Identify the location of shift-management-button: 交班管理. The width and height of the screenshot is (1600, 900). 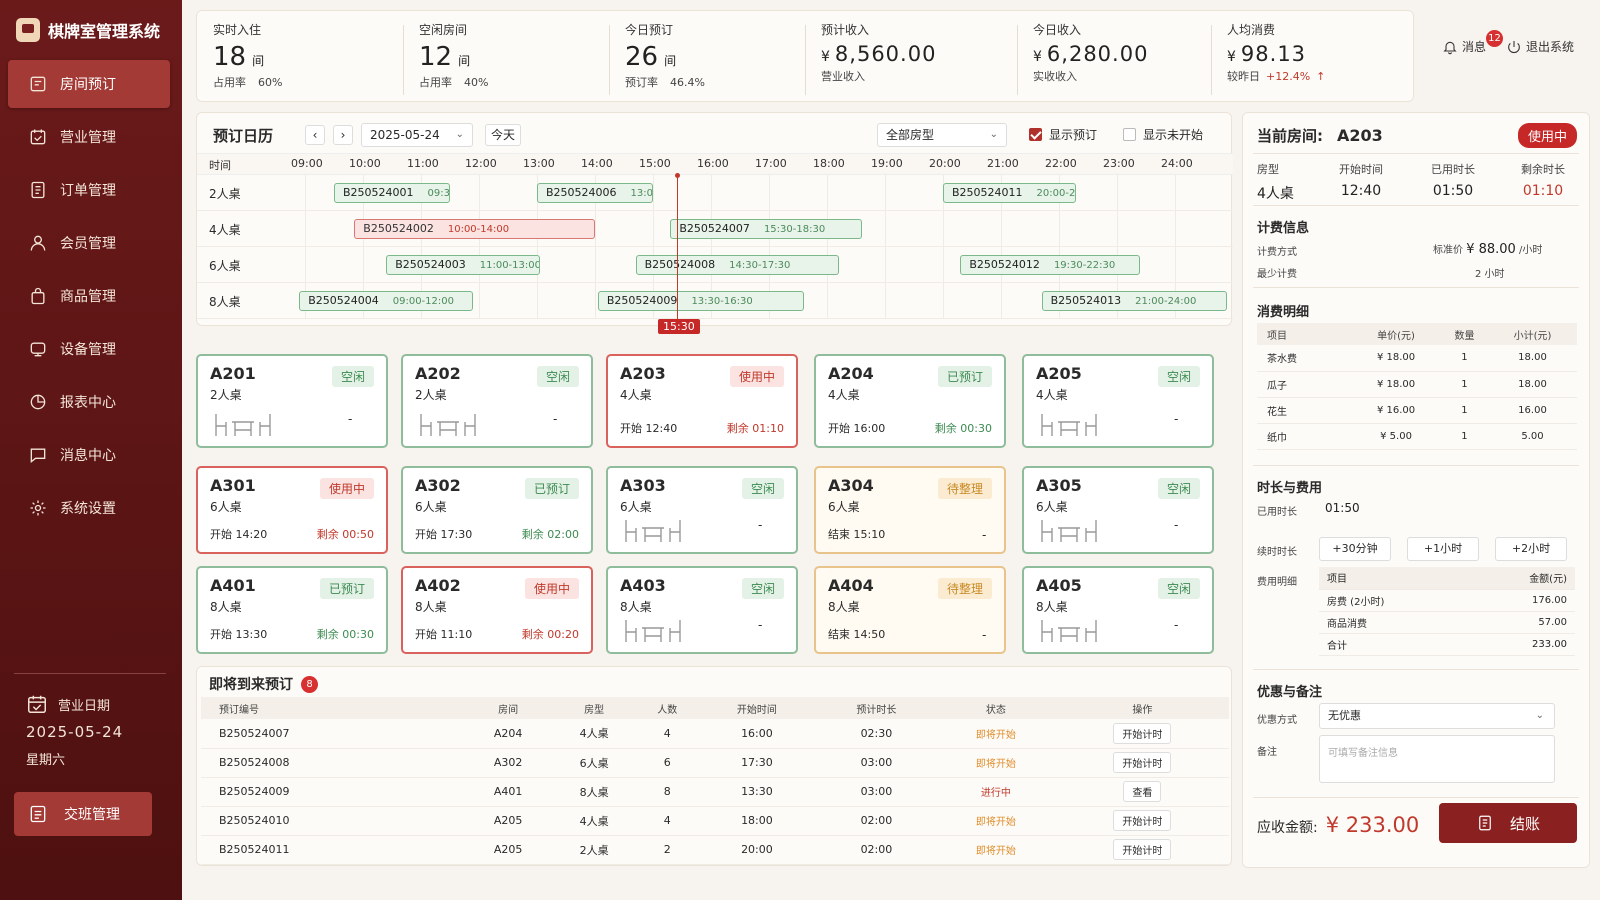
(83, 814).